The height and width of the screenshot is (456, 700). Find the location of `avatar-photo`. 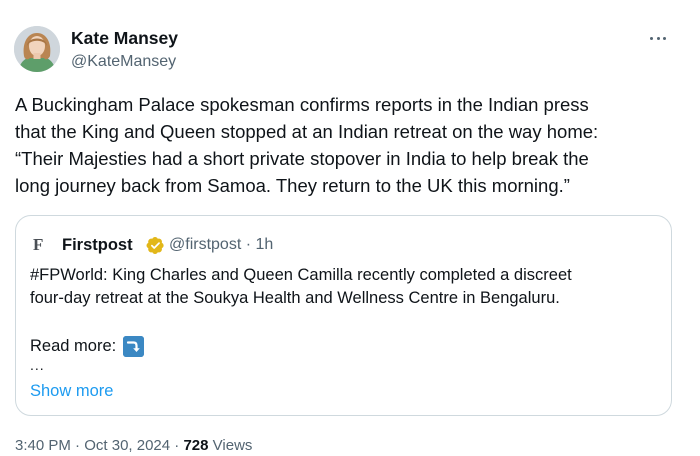

avatar-photo is located at coordinates (37, 49).